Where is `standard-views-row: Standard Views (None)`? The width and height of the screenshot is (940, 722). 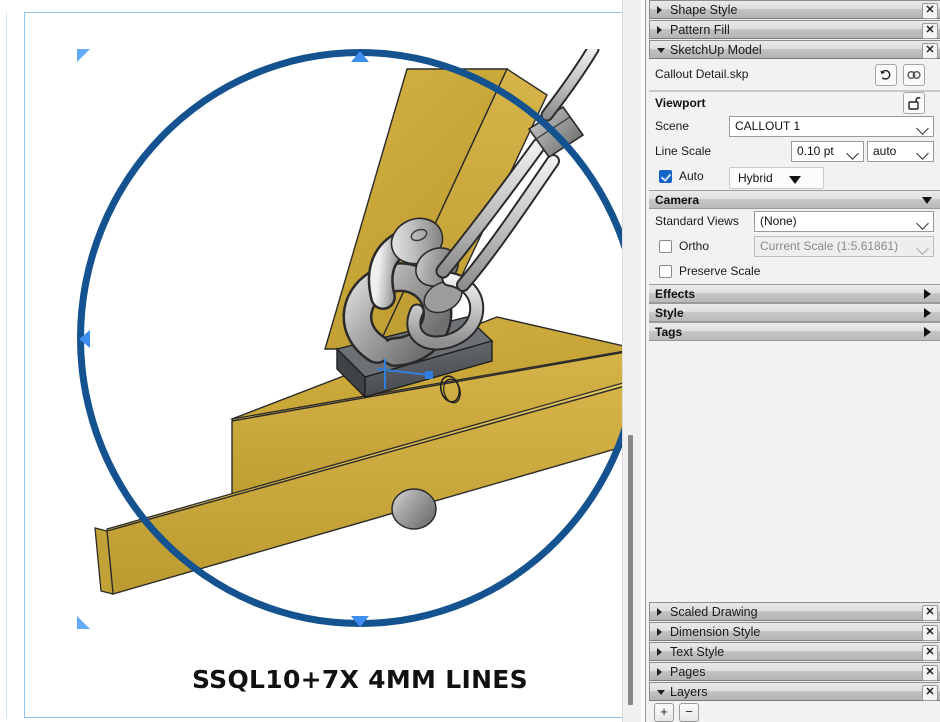 standard-views-row: Standard Views (None) is located at coordinates (794, 221).